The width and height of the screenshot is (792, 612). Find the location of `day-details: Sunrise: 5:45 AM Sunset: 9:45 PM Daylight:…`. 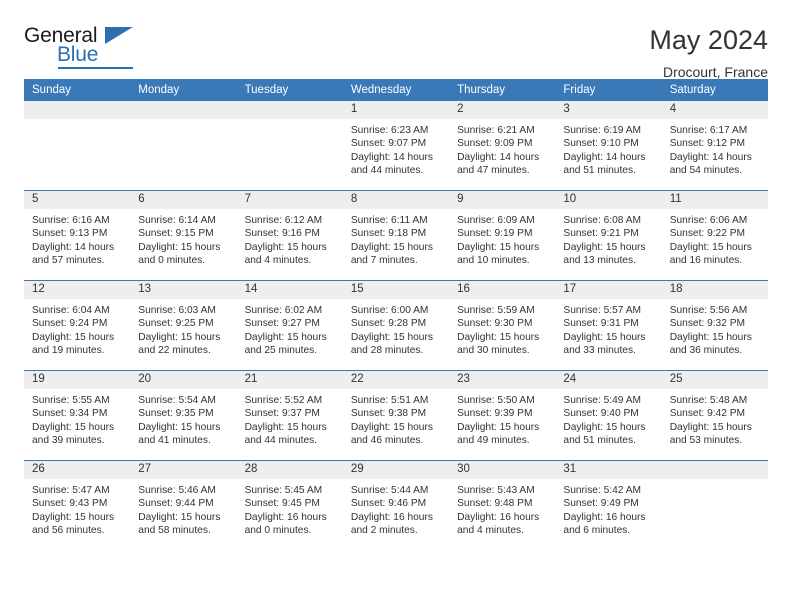

day-details: Sunrise: 5:45 AM Sunset: 9:45 PM Daylight:… is located at coordinates (290, 508).